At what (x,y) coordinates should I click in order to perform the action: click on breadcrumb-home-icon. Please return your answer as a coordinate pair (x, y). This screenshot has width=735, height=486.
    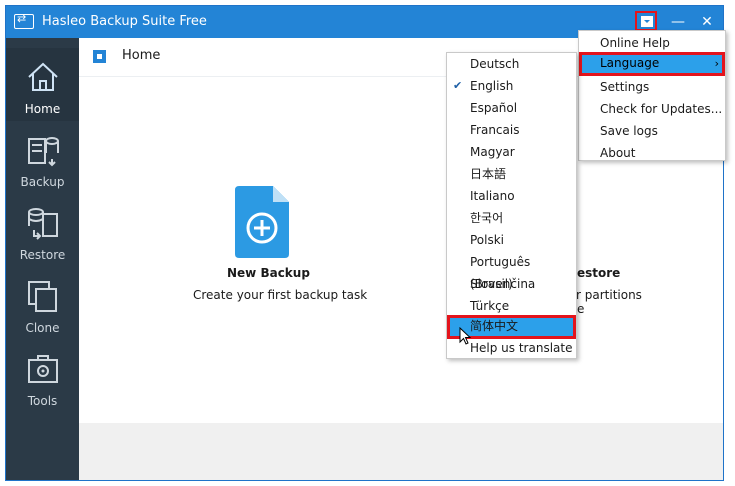
    Looking at the image, I should click on (99, 56).